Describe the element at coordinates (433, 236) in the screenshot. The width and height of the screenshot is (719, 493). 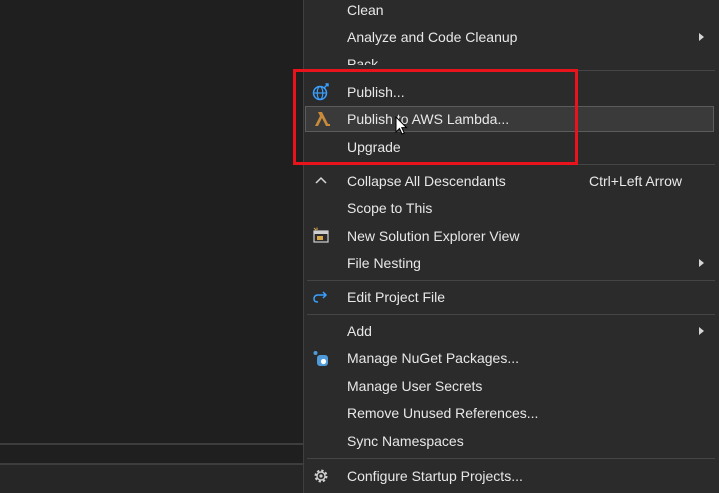
I see `menu-item-label: New Solution Explorer View` at that location.